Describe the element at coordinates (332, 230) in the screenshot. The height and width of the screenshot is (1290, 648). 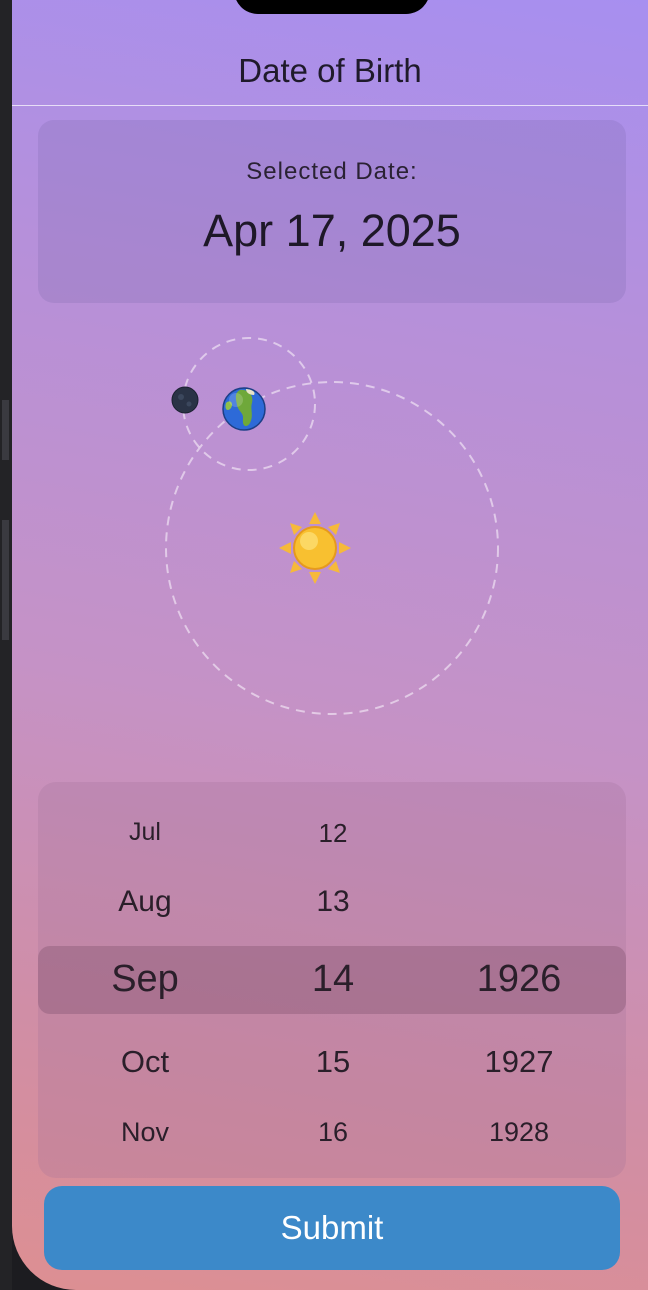
I see `selected-date-value: Apr 17, 2025` at that location.